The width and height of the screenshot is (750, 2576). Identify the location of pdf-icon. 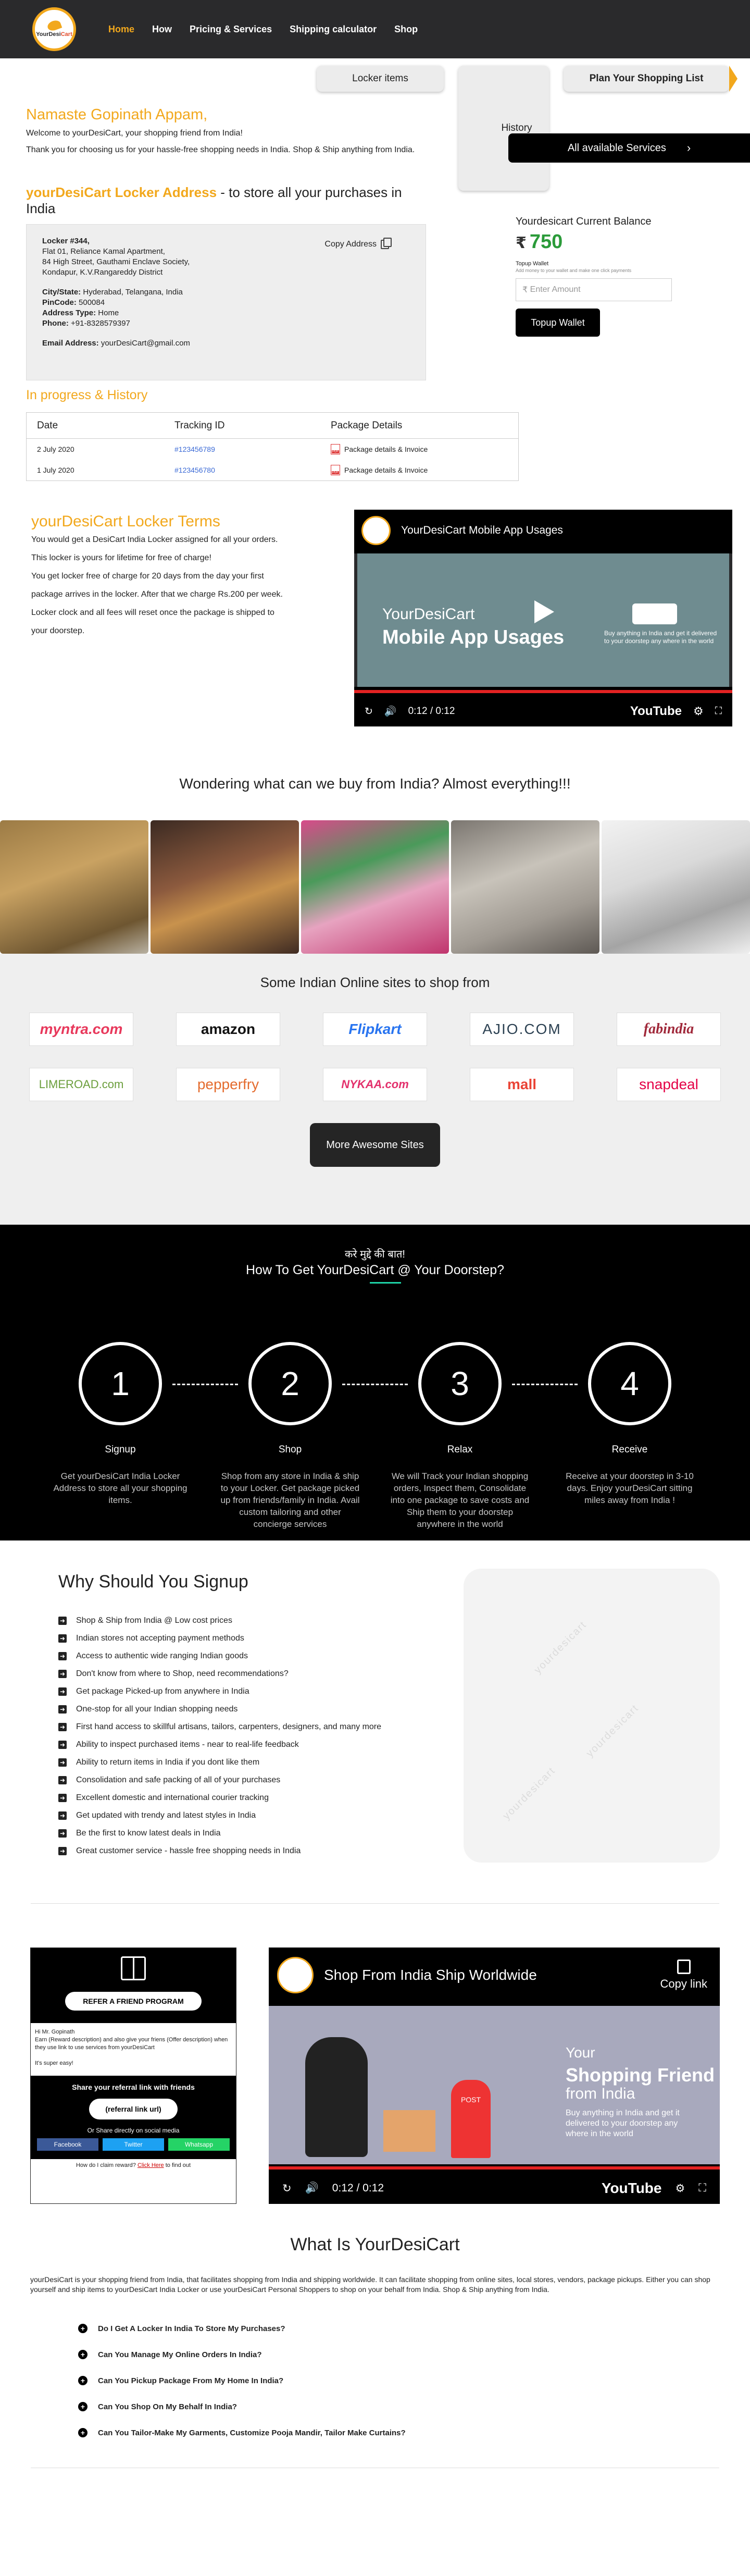
(335, 470).